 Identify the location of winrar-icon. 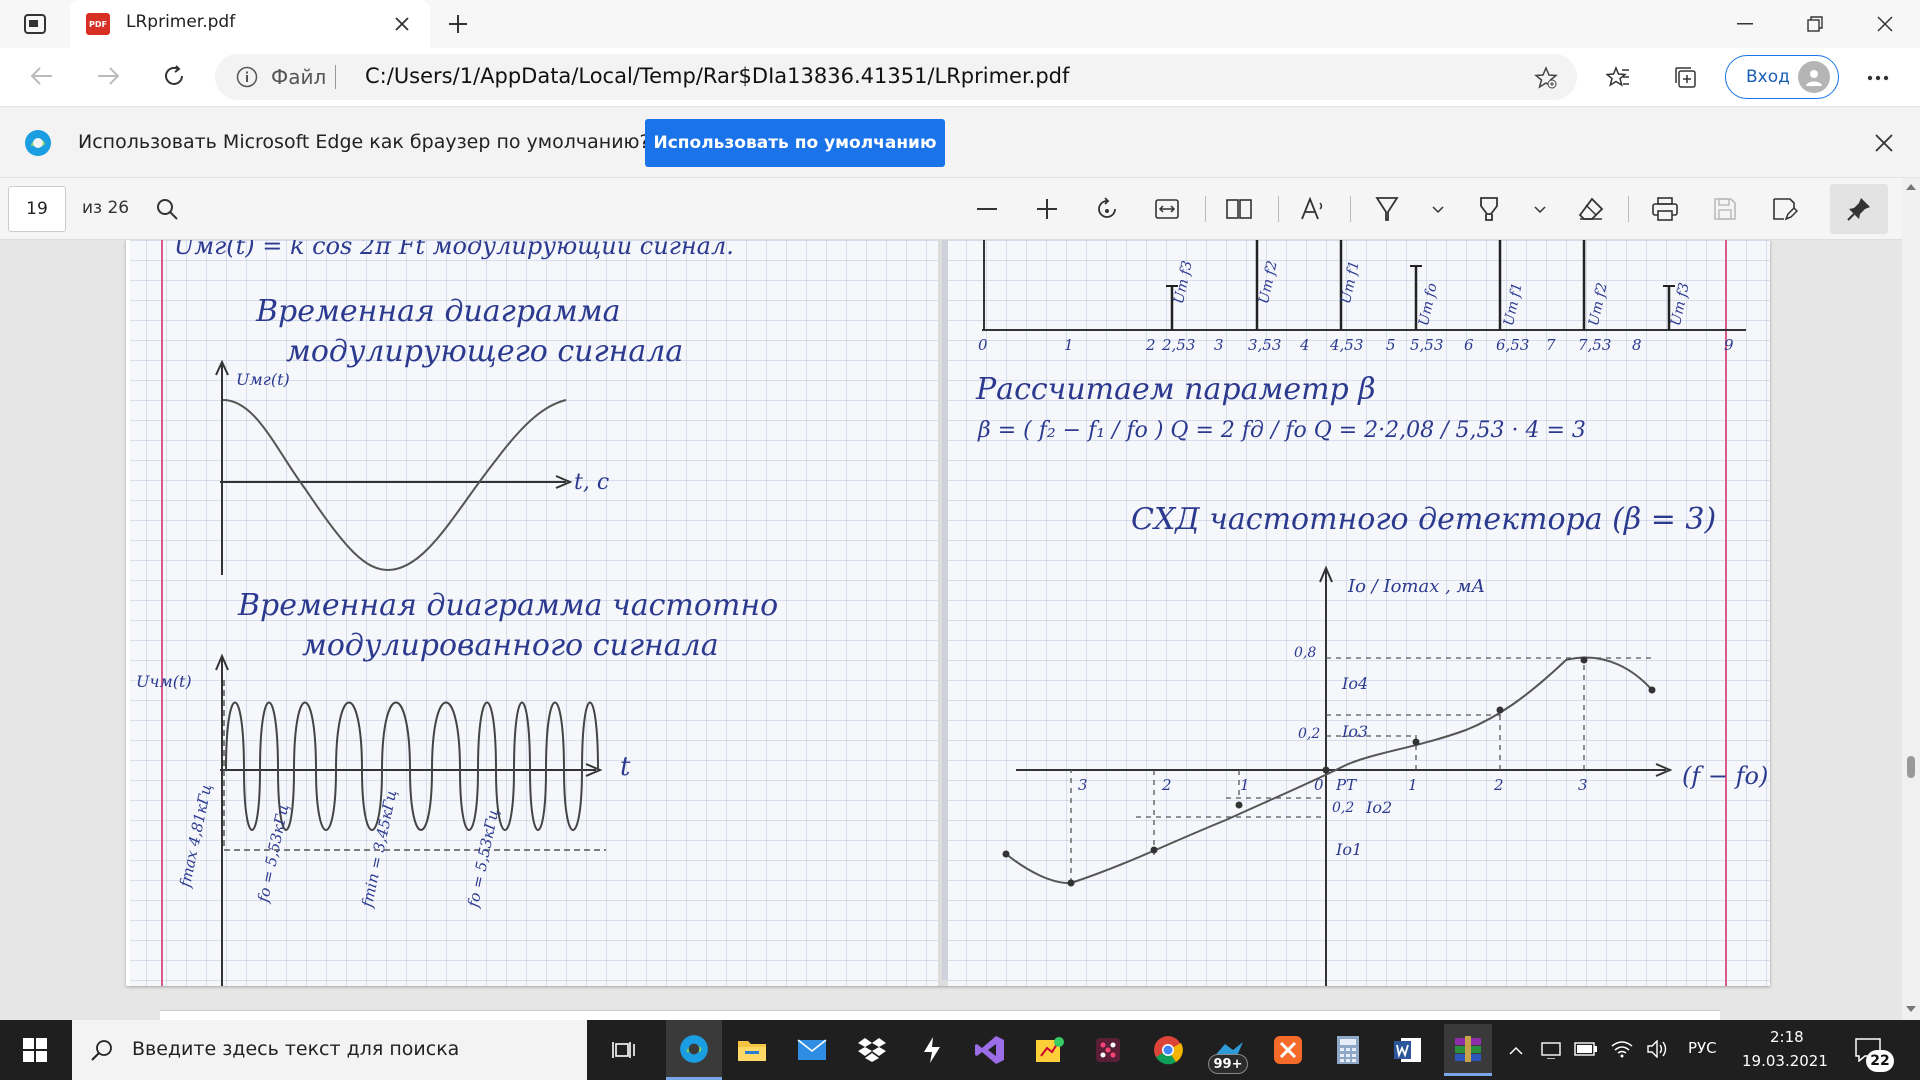
(1468, 1050).